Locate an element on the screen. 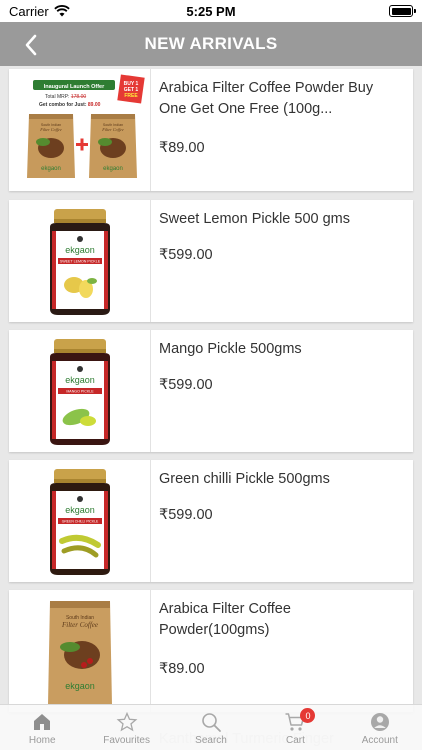  cart-count-badge: 0 is located at coordinates (308, 715).